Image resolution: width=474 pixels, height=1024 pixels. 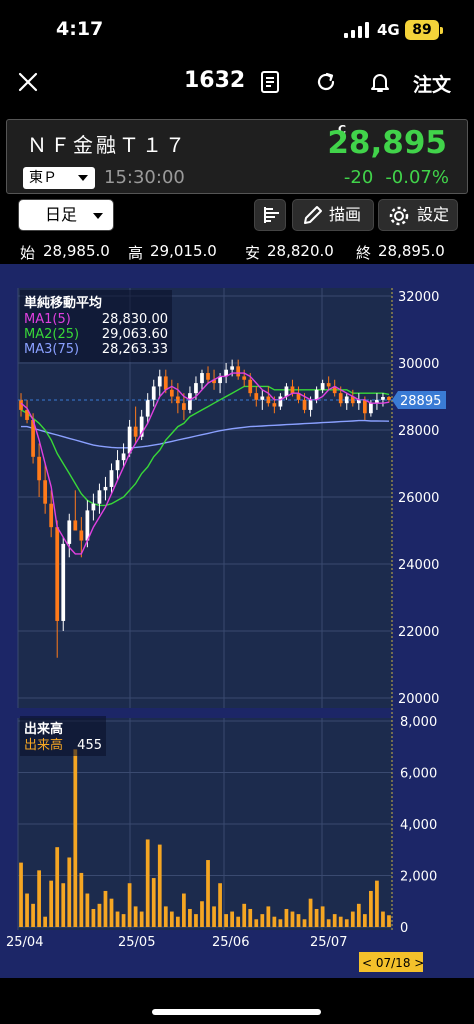 I want to click on stock-name: ＮＦ金融Ｔ１７, so click(x=107, y=145).